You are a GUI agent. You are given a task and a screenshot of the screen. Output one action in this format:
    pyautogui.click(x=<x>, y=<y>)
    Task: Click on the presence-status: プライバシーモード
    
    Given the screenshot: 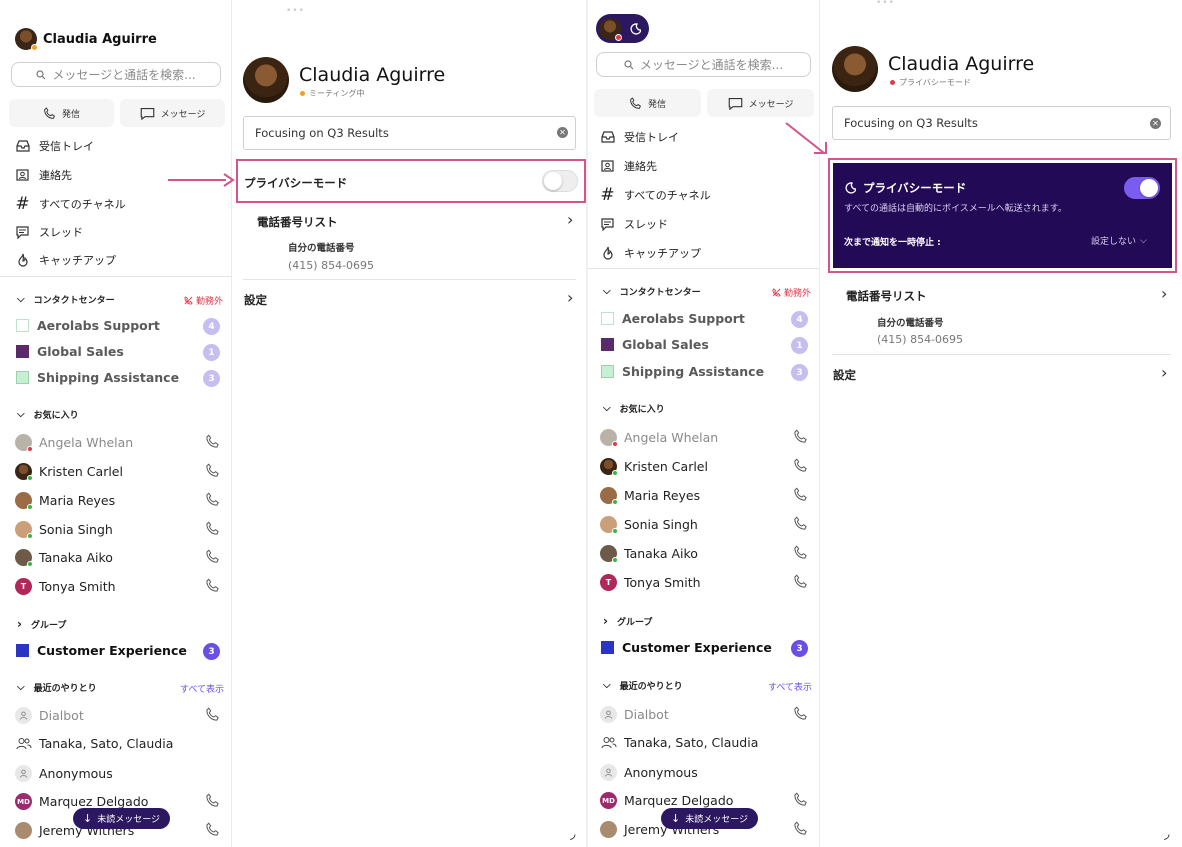 What is the action you would take?
    pyautogui.click(x=930, y=82)
    